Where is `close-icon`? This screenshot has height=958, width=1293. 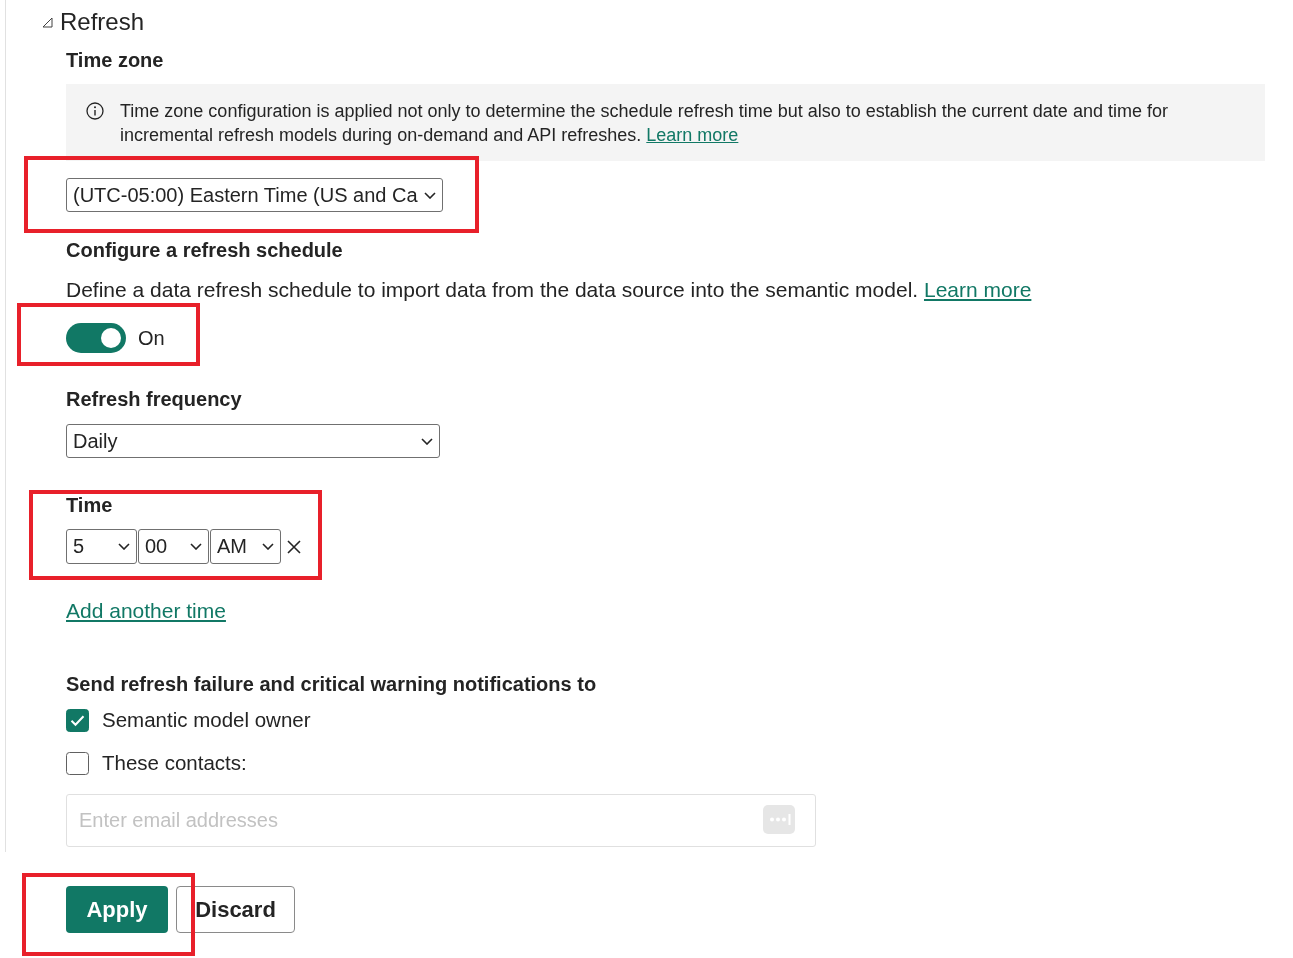 close-icon is located at coordinates (294, 546).